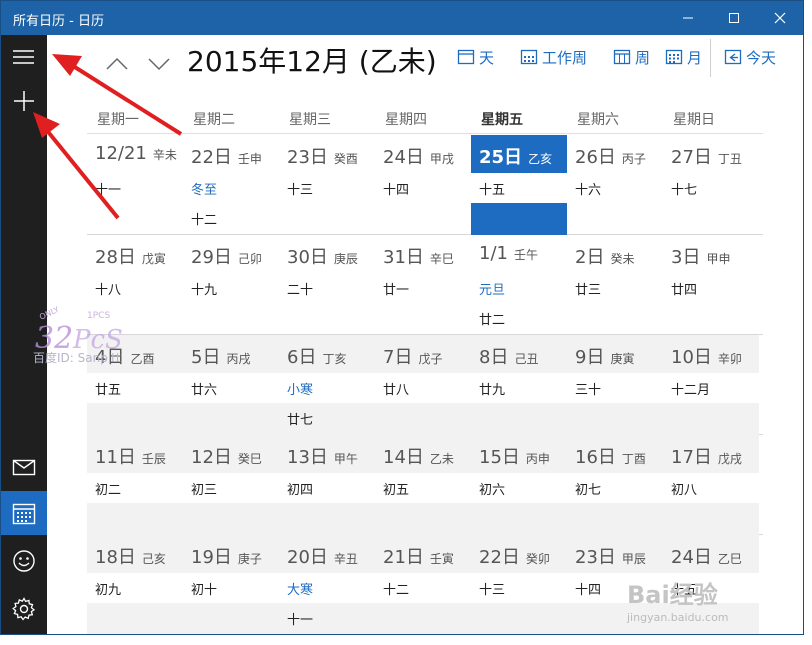 This screenshot has width=812, height=645. I want to click on day-cell: 9日 庚寅 三十, so click(615, 385).